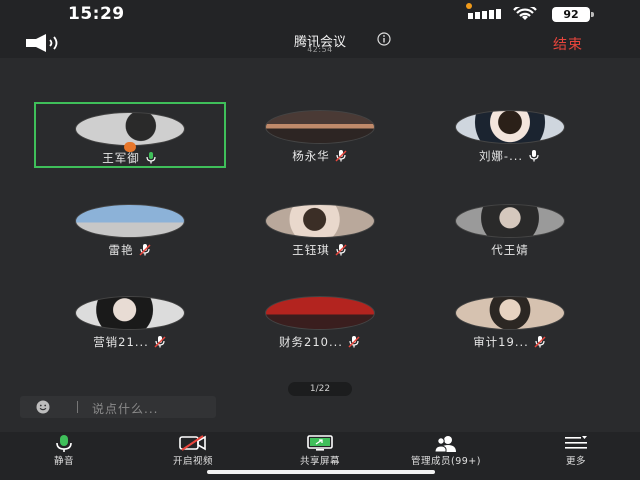 The height and width of the screenshot is (480, 640). I want to click on battery-indicator: 92, so click(573, 15).